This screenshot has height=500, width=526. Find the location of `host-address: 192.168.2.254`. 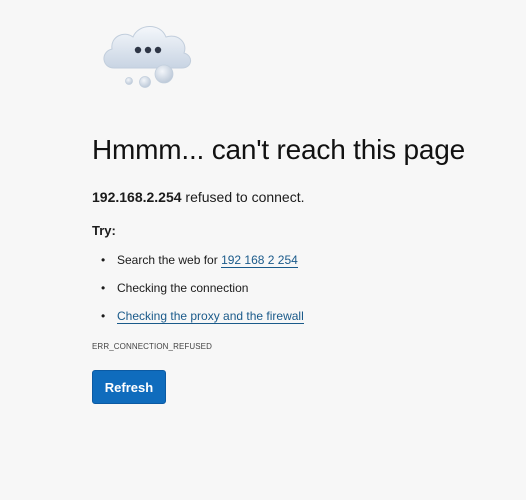

host-address: 192.168.2.254 is located at coordinates (137, 197).